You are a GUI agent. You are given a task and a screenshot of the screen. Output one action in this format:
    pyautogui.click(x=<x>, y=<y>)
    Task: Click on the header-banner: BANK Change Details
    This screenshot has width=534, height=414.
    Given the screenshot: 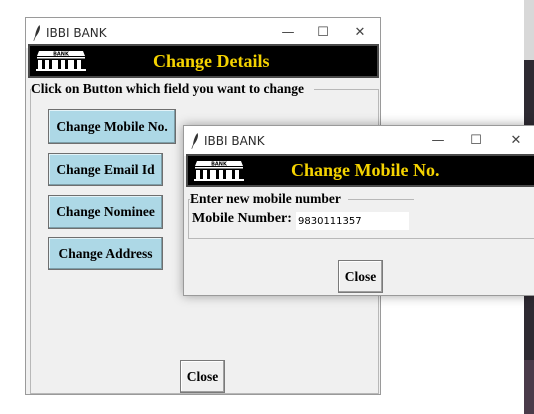 What is the action you would take?
    pyautogui.click(x=203, y=61)
    